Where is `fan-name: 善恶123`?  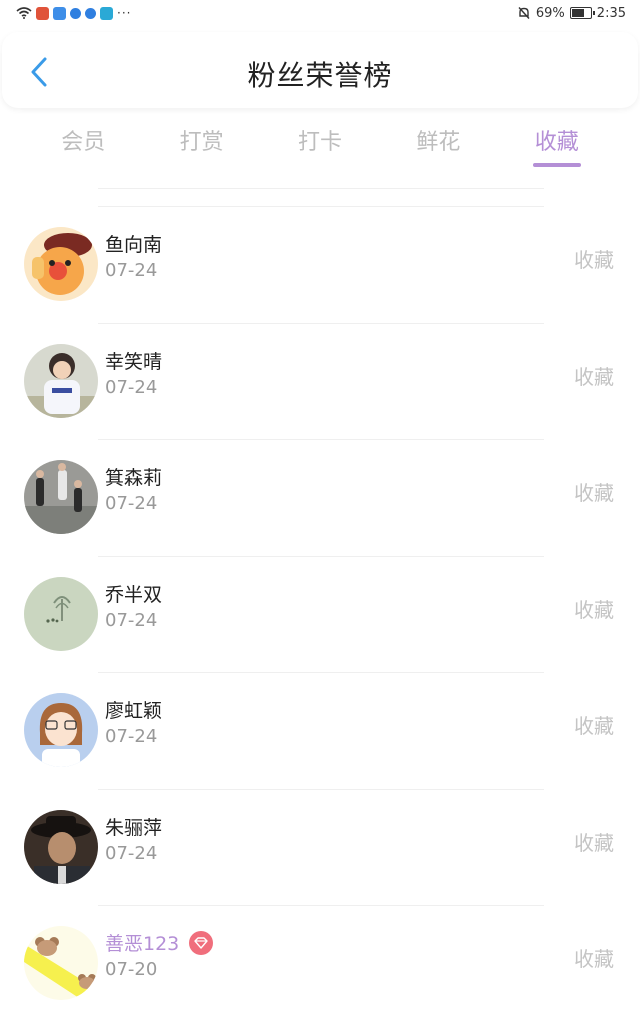 fan-name: 善恶123 is located at coordinates (159, 942).